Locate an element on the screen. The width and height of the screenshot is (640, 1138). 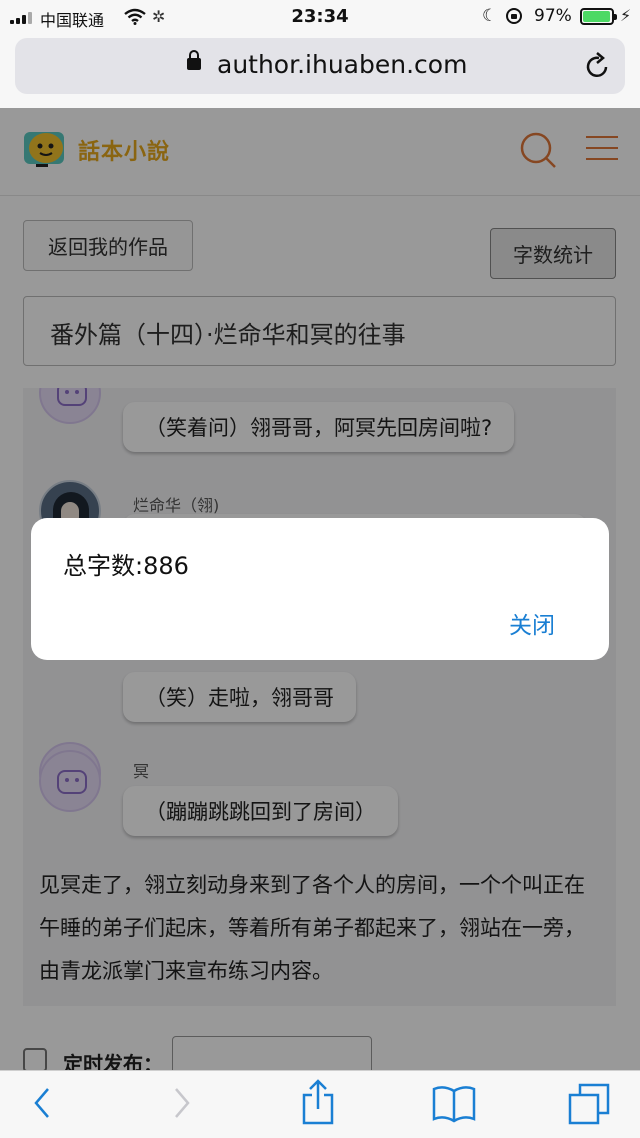
browser-toolbar is located at coordinates (320, 1104).